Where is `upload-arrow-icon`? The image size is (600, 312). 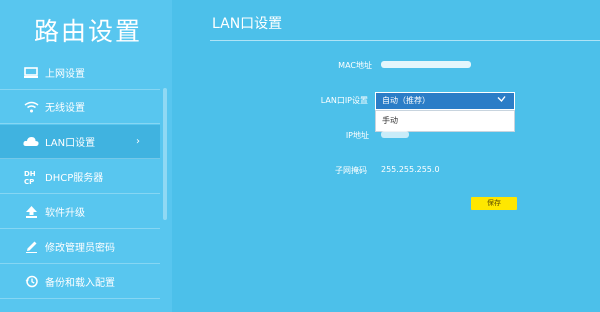
upload-arrow-icon is located at coordinates (31, 212).